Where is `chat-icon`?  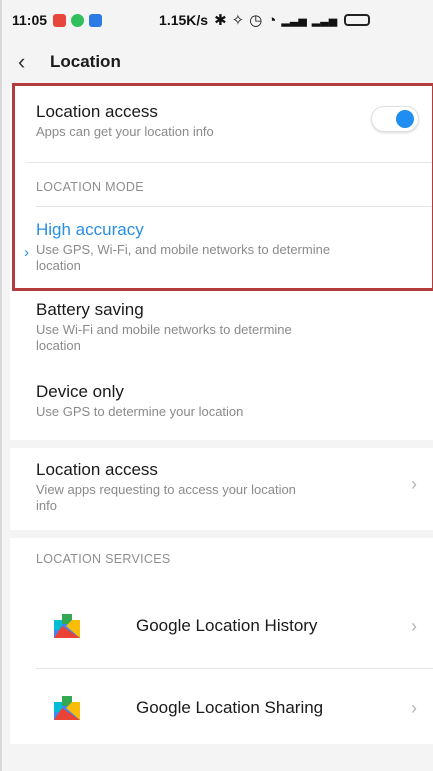
chat-icon is located at coordinates (78, 20).